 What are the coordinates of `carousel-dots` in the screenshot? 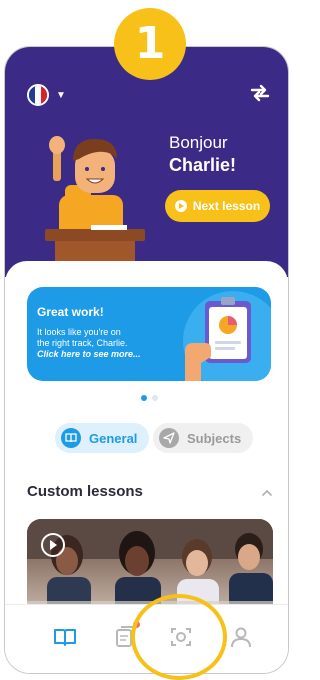 It's located at (149, 398).